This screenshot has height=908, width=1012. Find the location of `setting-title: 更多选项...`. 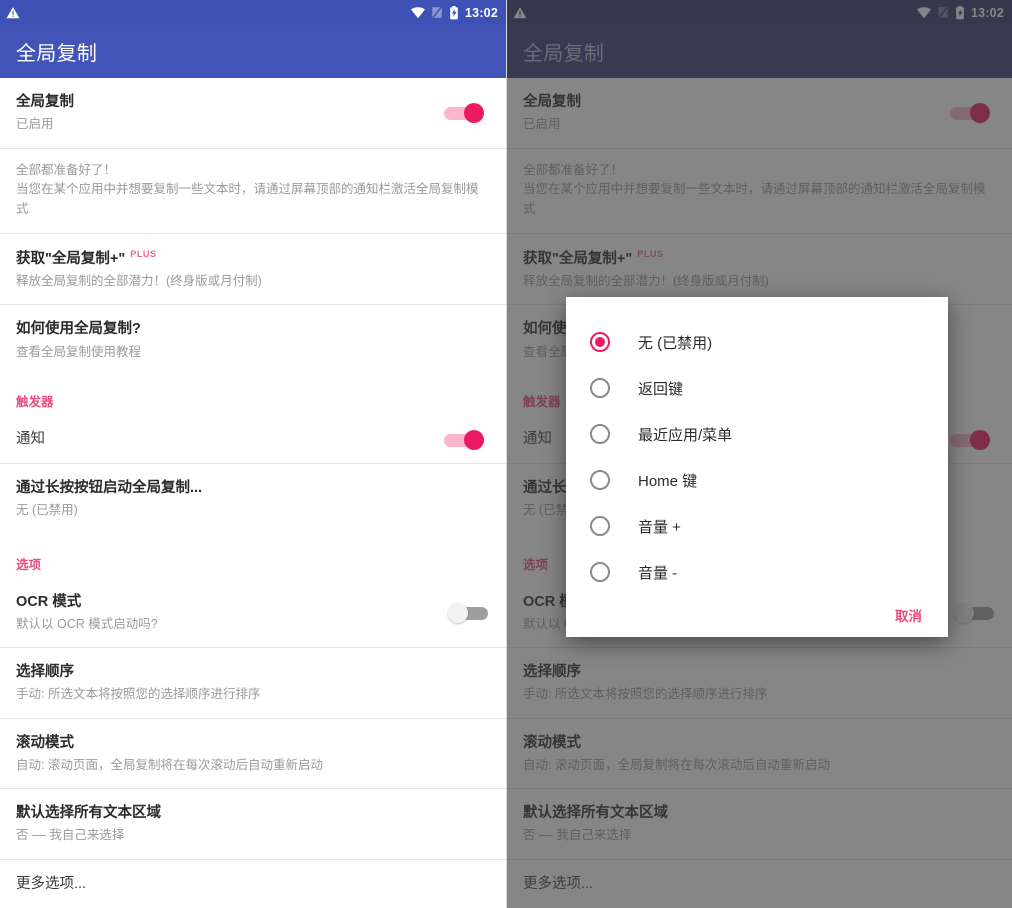

setting-title: 更多选项... is located at coordinates (51, 884).